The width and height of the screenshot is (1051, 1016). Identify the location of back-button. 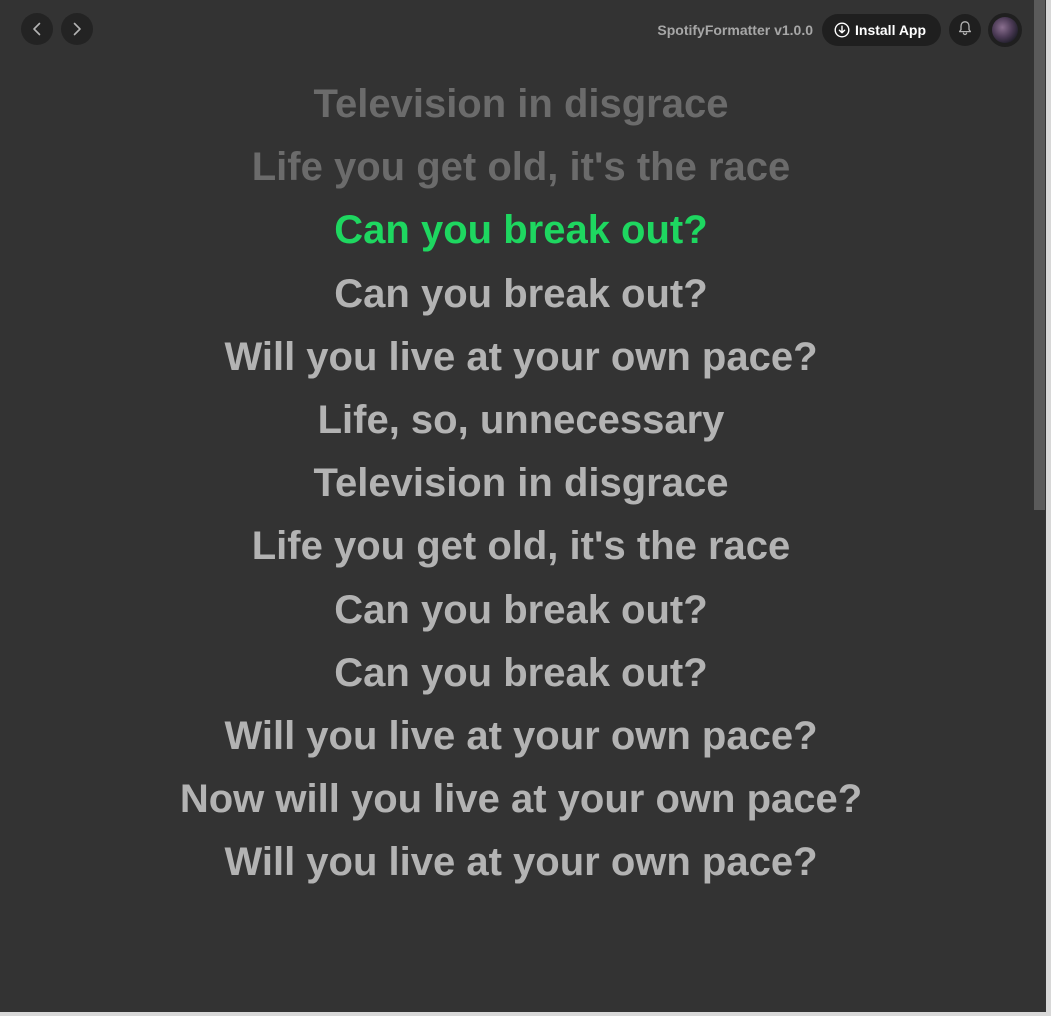
(37, 29).